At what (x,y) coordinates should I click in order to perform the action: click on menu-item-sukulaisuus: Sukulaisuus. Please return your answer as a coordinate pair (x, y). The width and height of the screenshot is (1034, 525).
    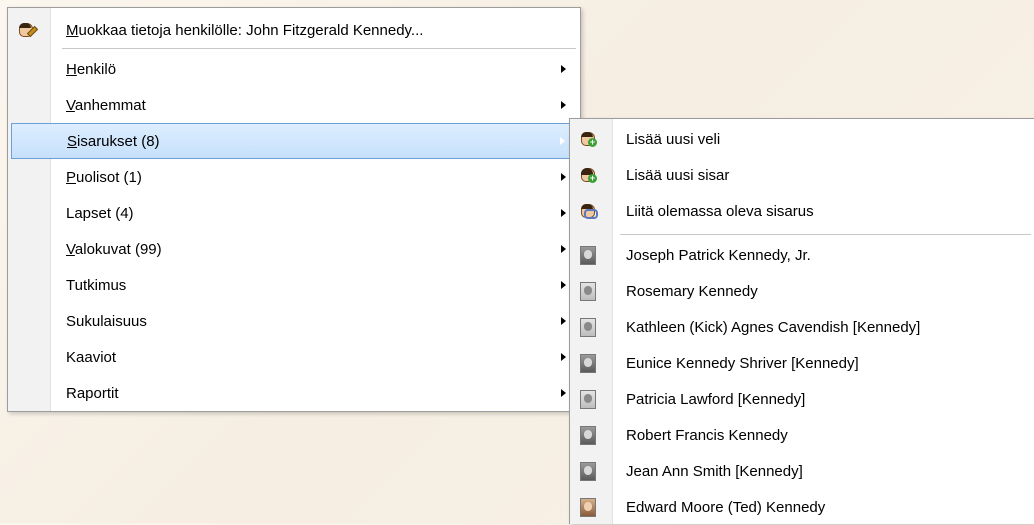
    Looking at the image, I should click on (294, 321).